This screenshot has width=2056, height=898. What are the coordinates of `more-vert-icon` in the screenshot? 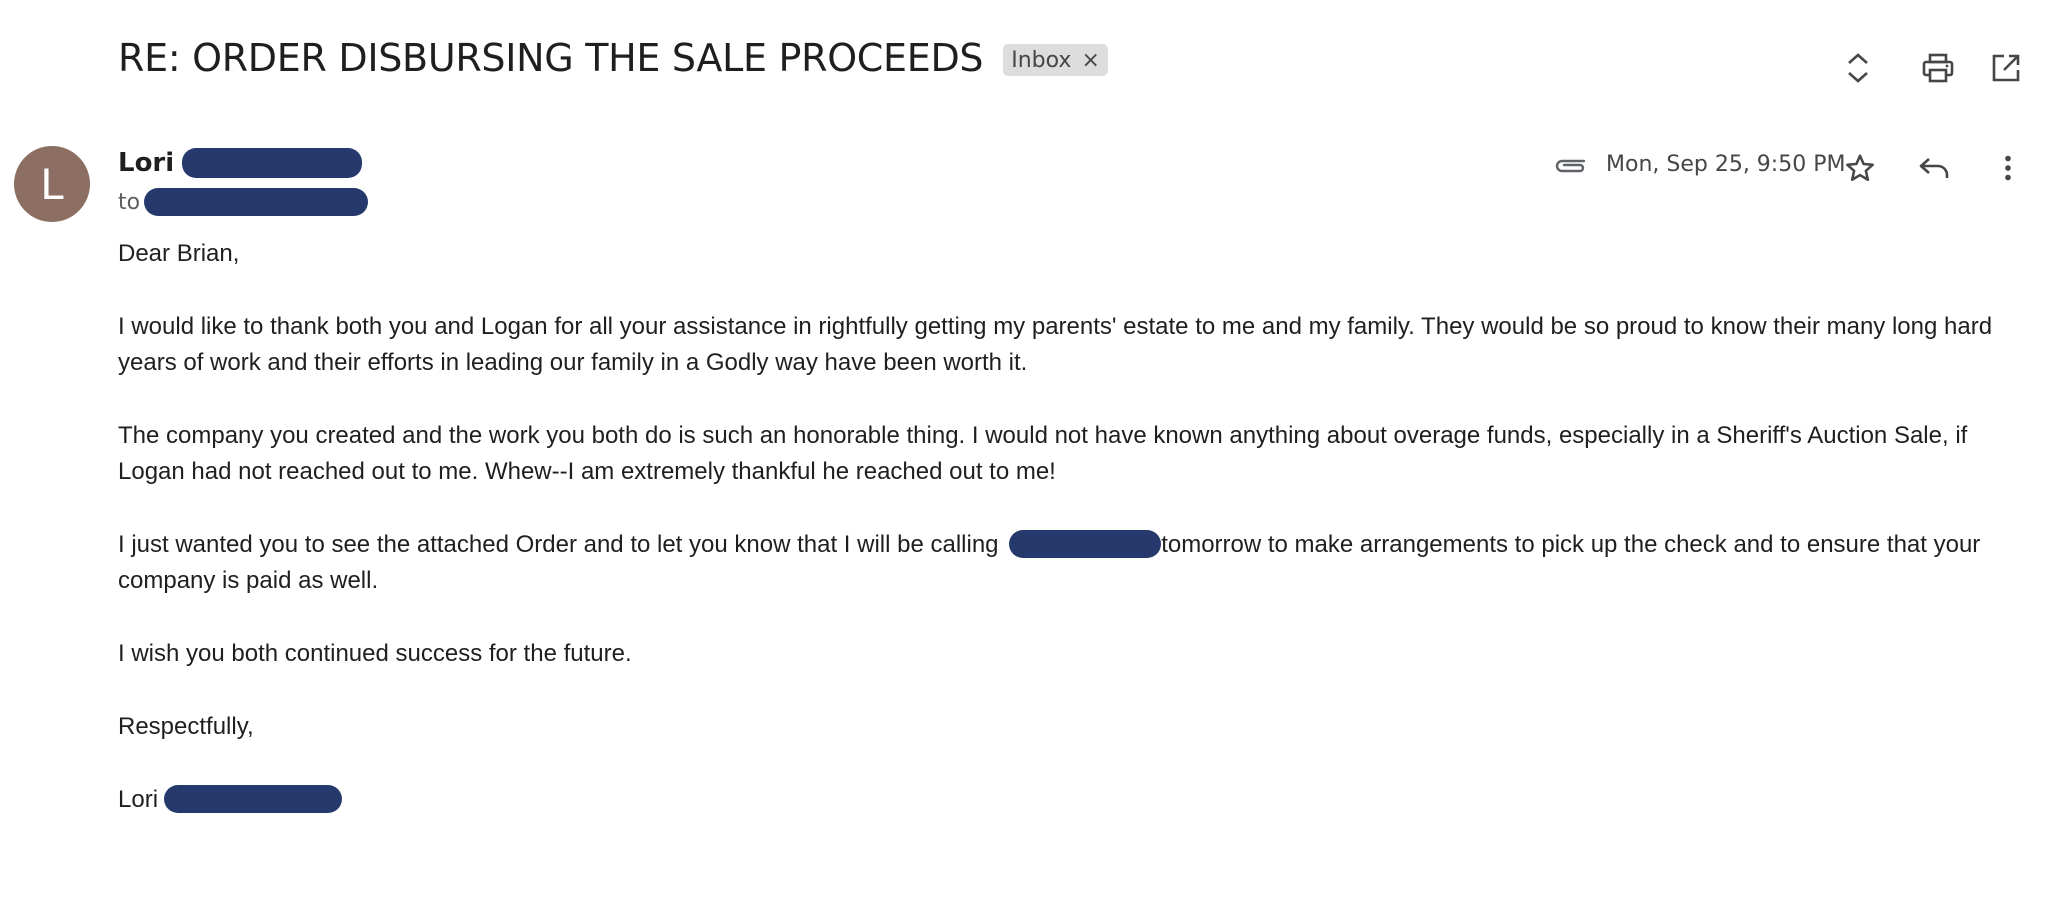 It's located at (2008, 168).